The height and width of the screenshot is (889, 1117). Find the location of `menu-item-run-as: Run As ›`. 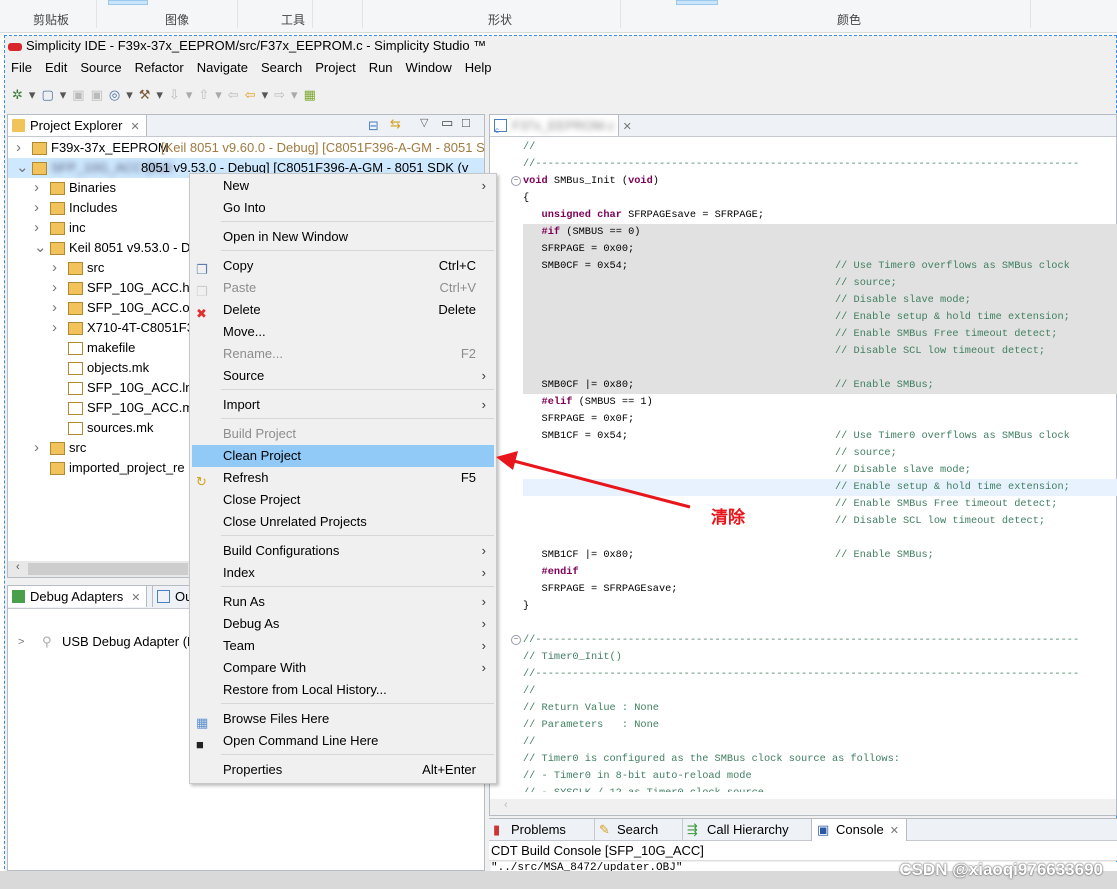

menu-item-run-as: Run As › is located at coordinates (343, 602).